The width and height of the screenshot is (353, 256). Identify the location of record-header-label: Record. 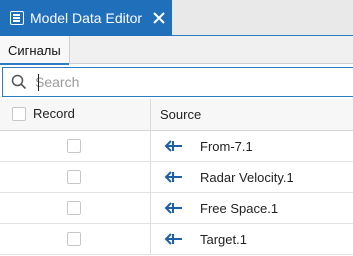
(54, 113).